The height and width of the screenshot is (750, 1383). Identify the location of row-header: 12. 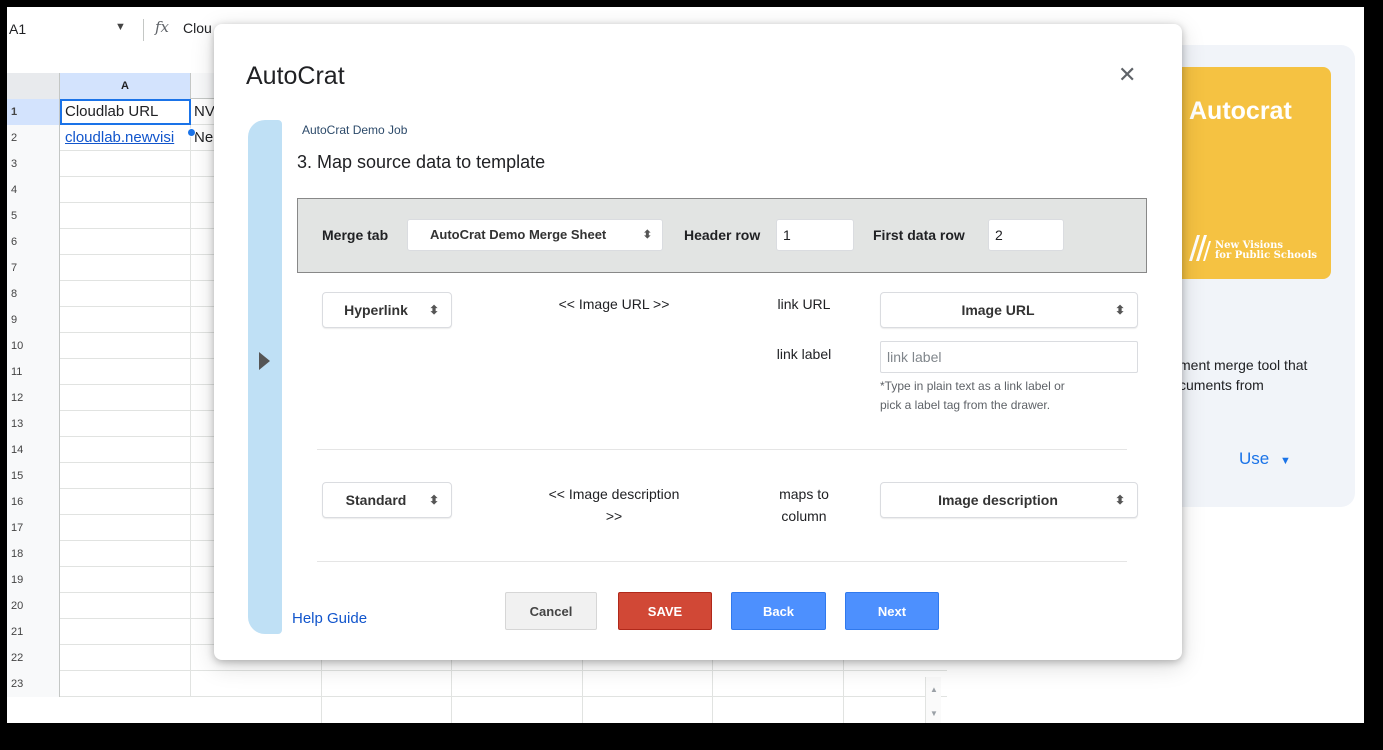
(33, 398).